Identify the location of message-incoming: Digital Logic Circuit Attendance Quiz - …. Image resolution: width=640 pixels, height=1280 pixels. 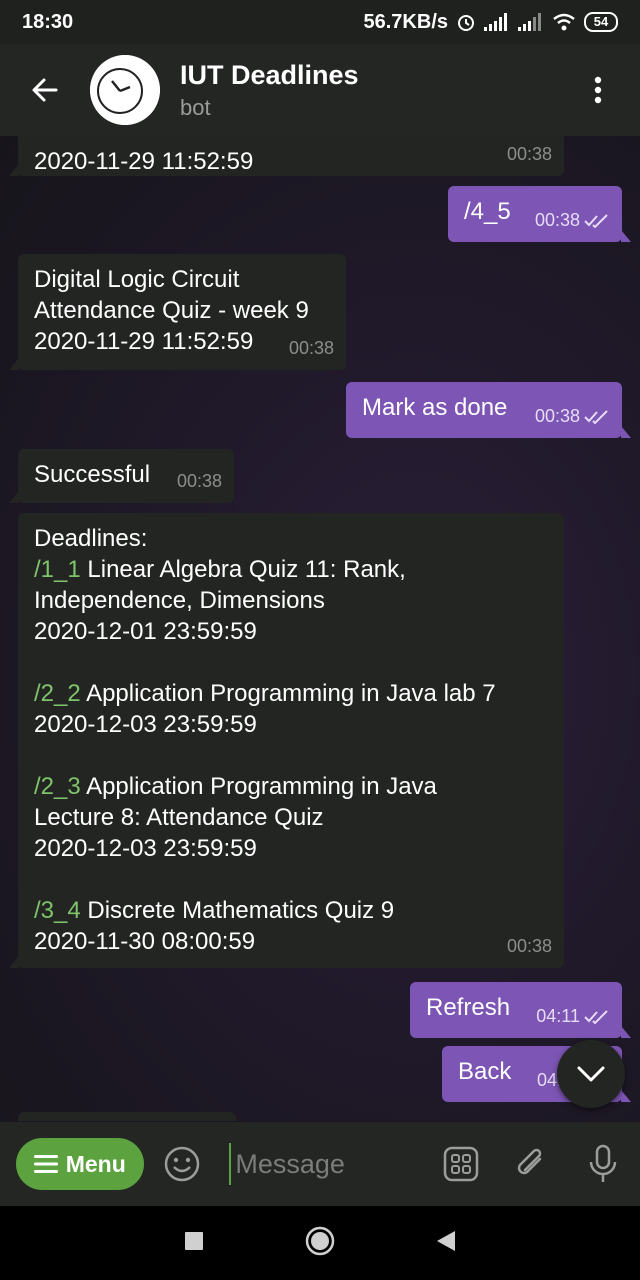
(177, 312).